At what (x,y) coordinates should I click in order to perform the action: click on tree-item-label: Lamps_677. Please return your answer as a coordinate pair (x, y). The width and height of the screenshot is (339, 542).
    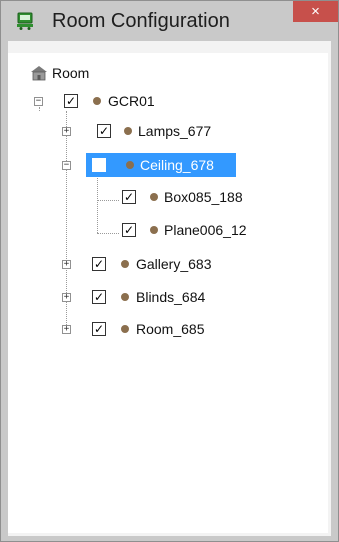
    Looking at the image, I should click on (175, 131).